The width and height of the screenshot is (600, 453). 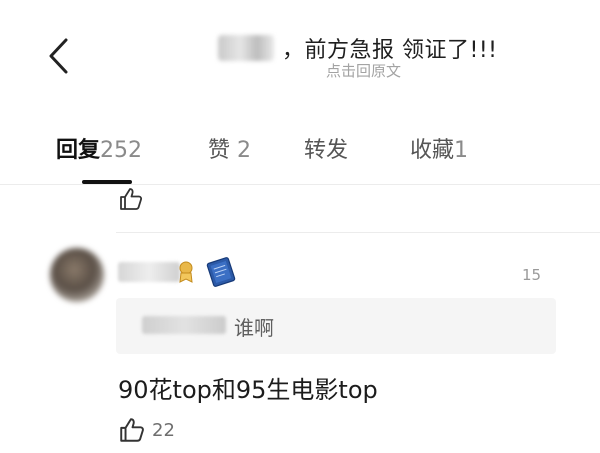 I want to click on comment-divider, so click(x=358, y=232).